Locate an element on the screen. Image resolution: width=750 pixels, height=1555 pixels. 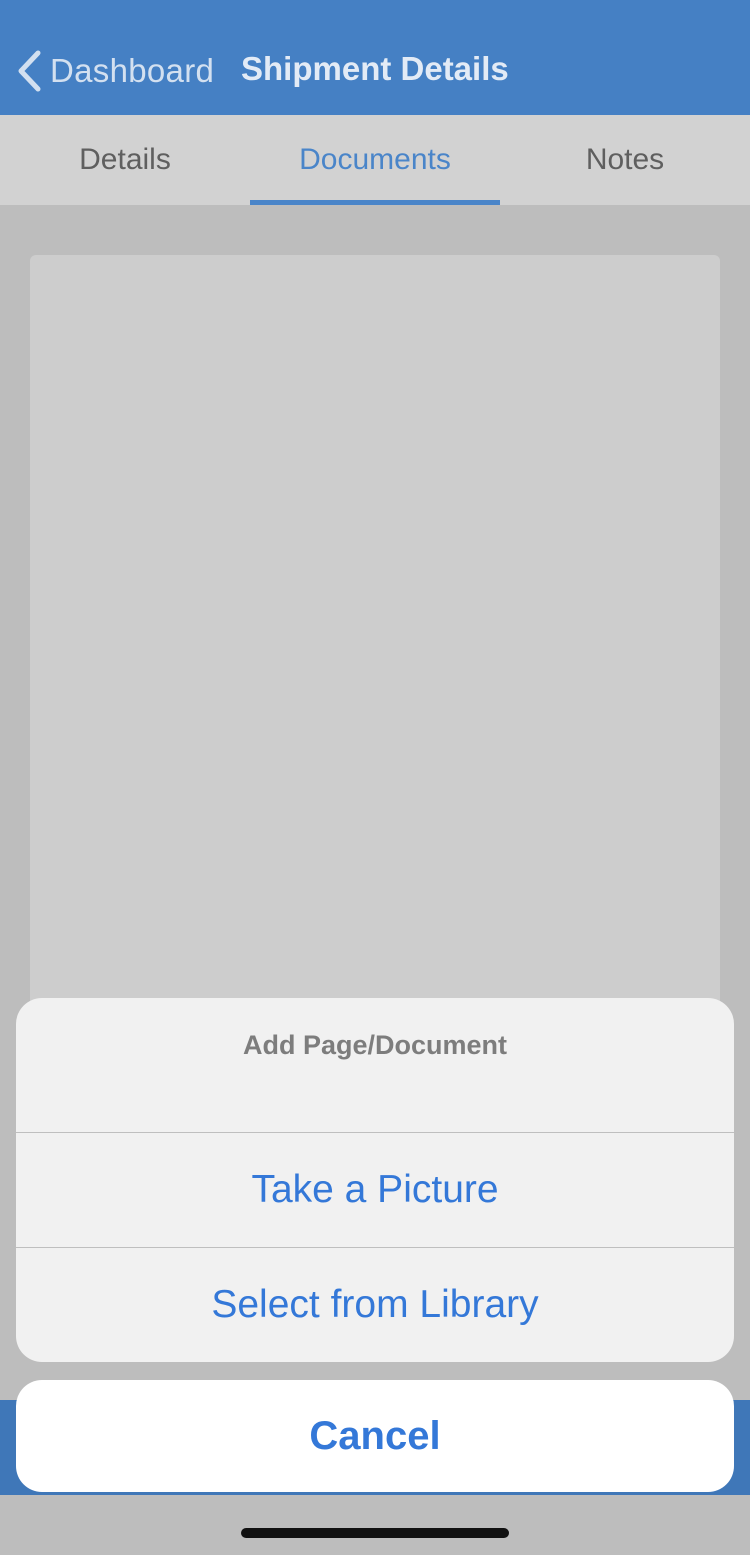
take-picture-button: Take a Picture is located at coordinates (375, 1190).